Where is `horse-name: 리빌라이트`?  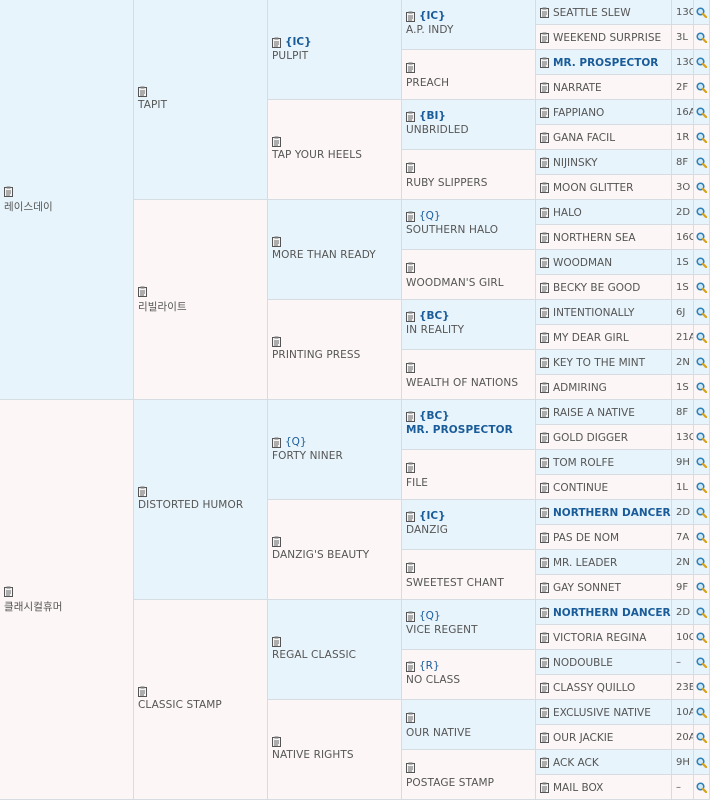 horse-name: 리빌라이트 is located at coordinates (162, 306).